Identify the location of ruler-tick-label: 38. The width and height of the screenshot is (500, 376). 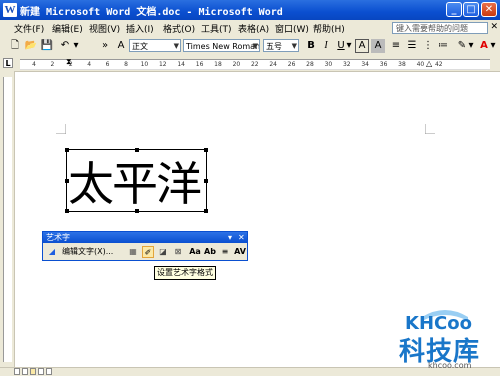
(402, 64).